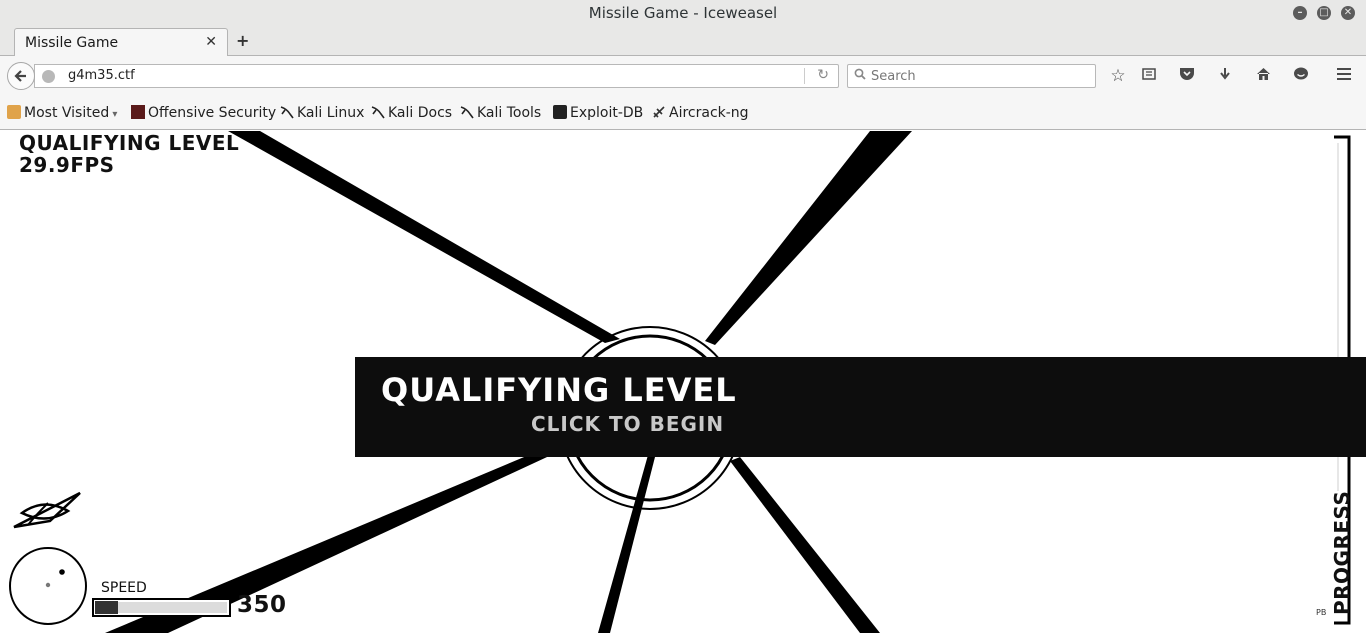  I want to click on minimize-icon: –, so click(1300, 13).